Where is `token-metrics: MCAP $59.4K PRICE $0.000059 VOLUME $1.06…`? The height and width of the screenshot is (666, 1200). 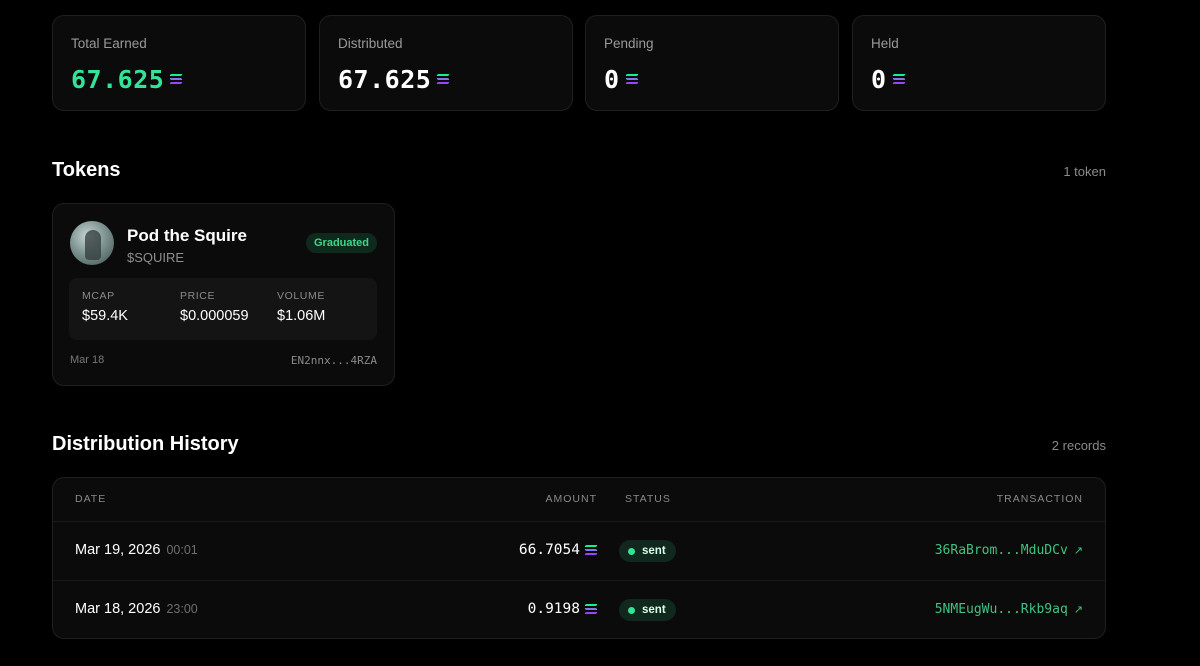 token-metrics: MCAP $59.4K PRICE $0.000059 VOLUME $1.06… is located at coordinates (223, 309).